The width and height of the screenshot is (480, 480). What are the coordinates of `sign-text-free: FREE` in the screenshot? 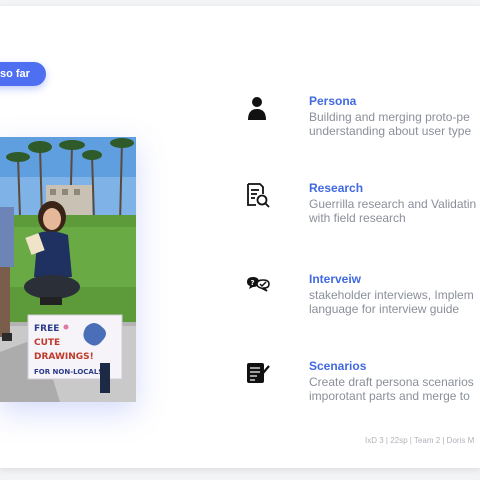 It's located at (46, 329).